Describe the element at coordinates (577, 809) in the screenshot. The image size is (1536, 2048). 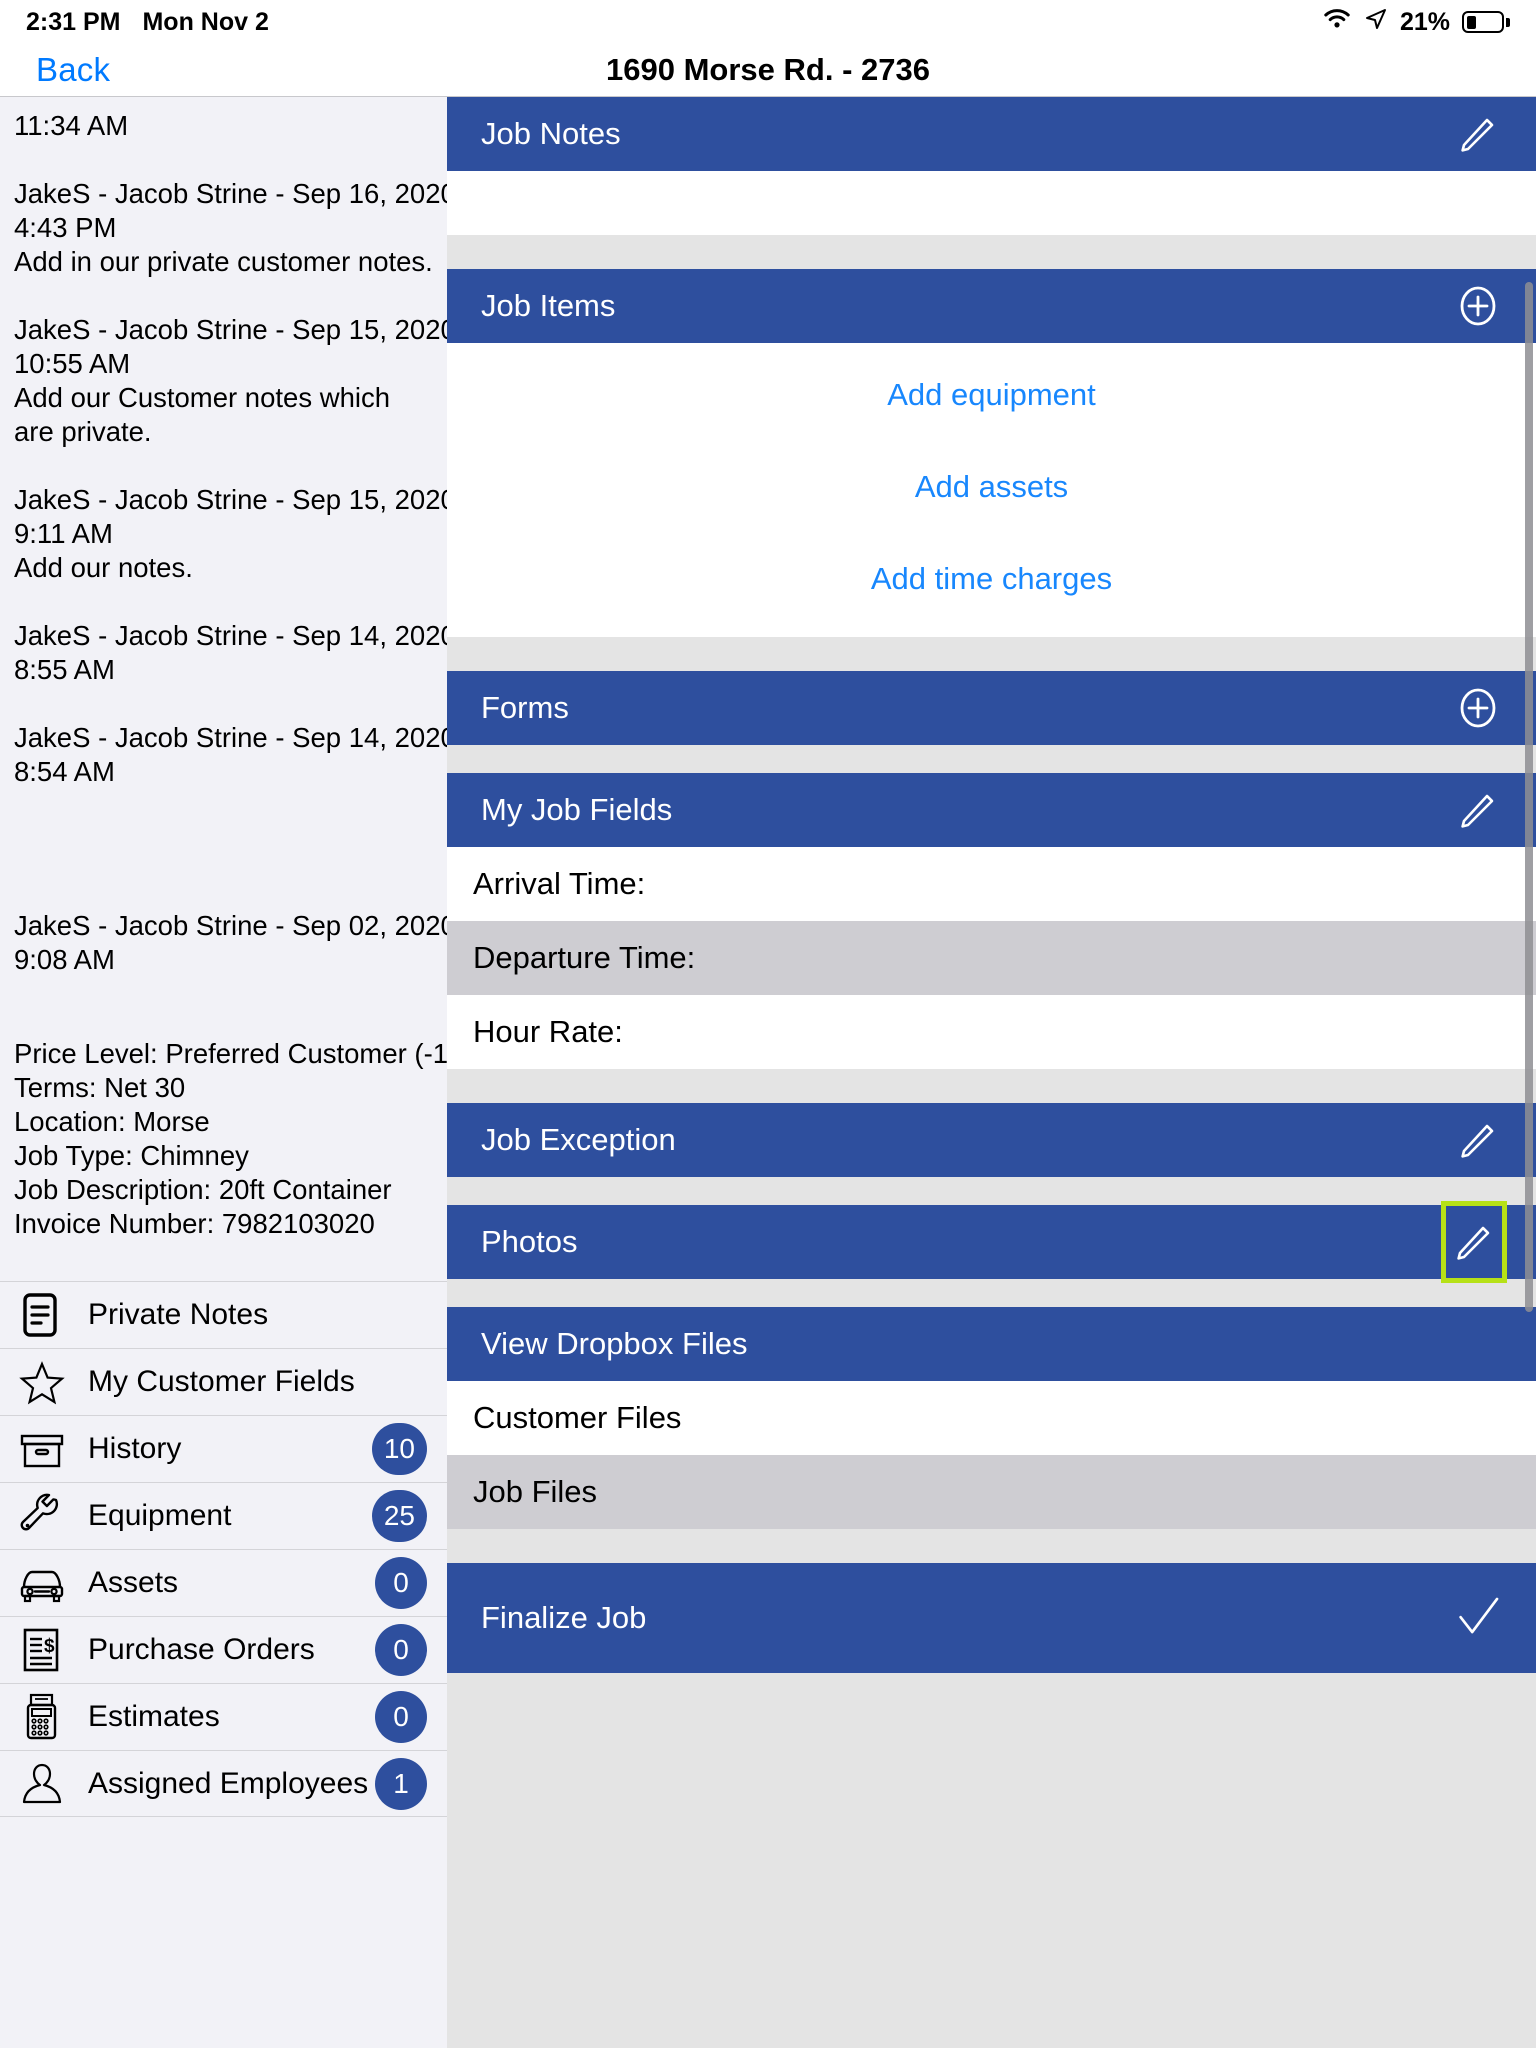
I see `section-title: My Job Fields` at that location.